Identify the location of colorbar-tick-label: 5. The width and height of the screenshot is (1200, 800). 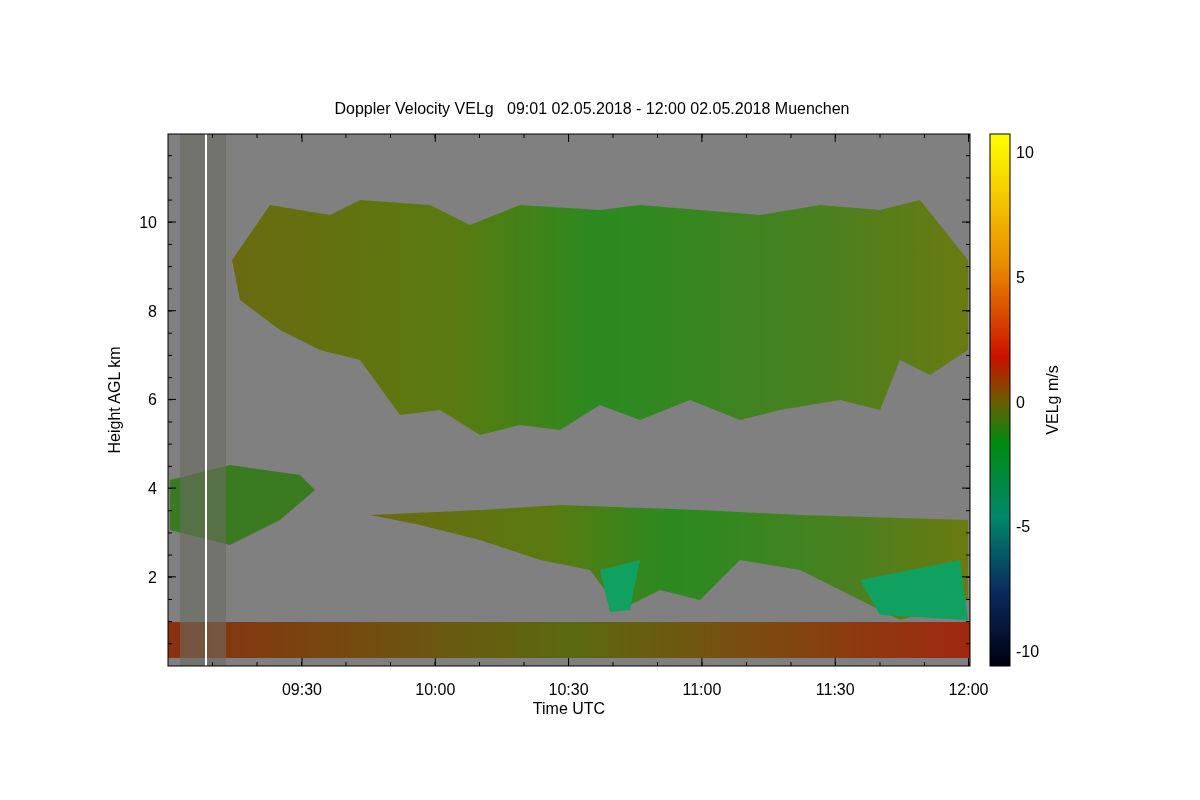
(1020, 277).